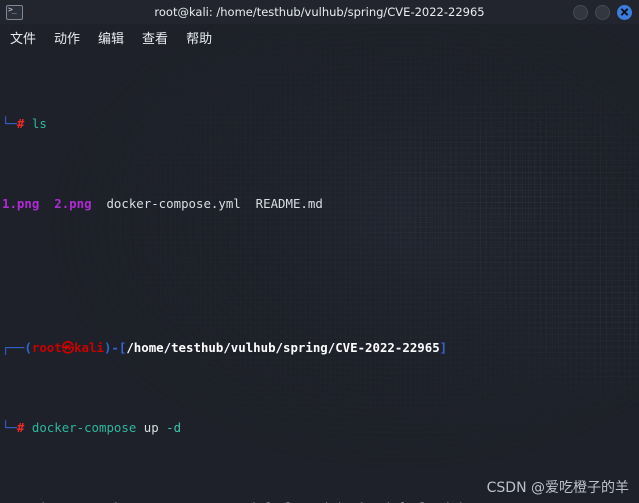  I want to click on csdn-watermark: CSDN @爱吃橙子的羊, so click(557, 488).